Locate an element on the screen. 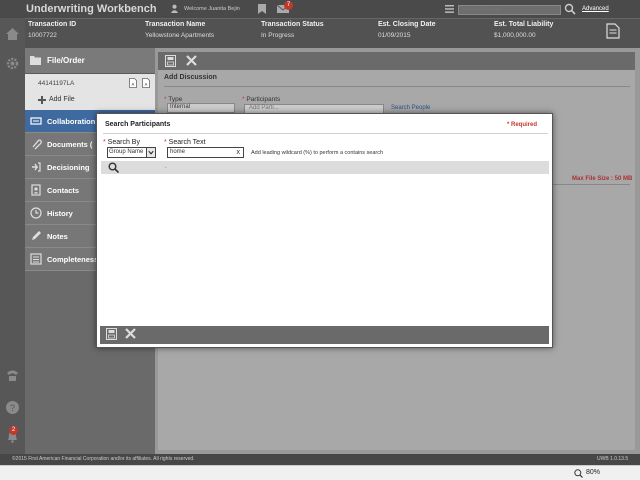 Image resolution: width=640 pixels, height=480 pixels. folder-icon is located at coordinates (35, 60).